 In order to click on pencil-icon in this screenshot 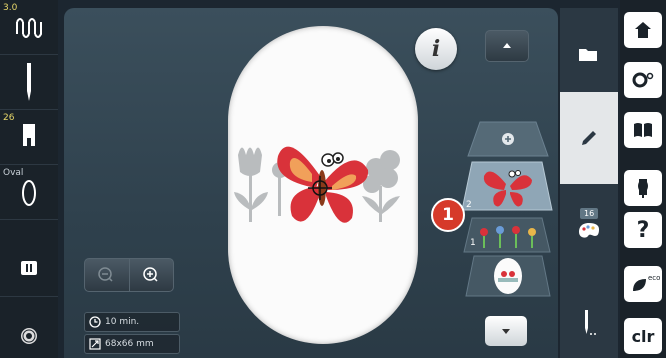, I will do `click(589, 138)`.